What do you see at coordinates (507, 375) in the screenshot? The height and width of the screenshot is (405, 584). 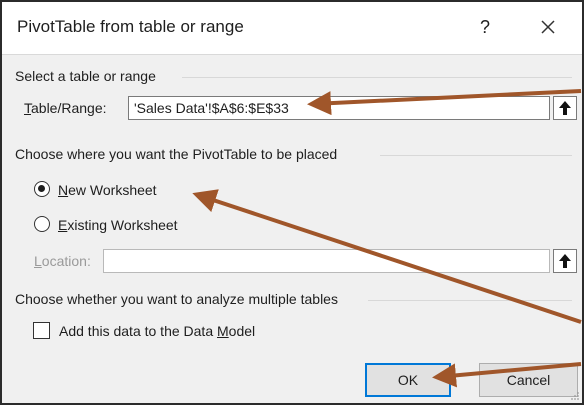 I see `annotation-arrow-ok` at bounding box center [507, 375].